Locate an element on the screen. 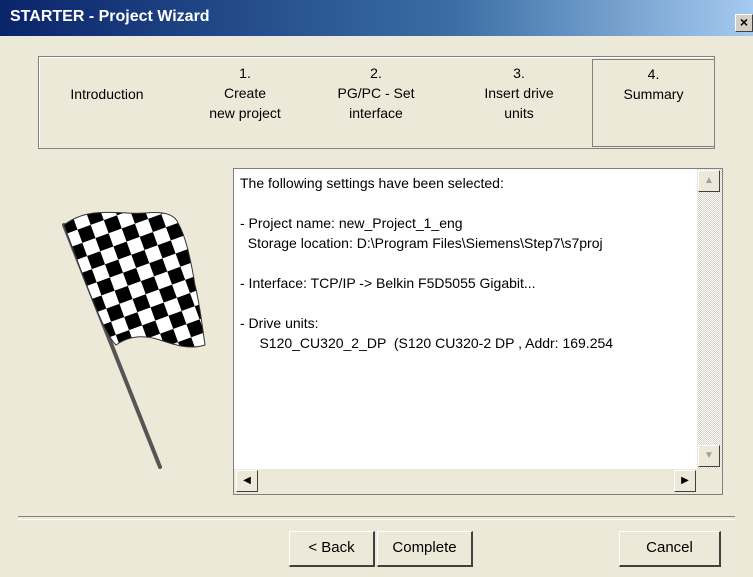 The height and width of the screenshot is (577, 753). back-button: < Back is located at coordinates (332, 549).